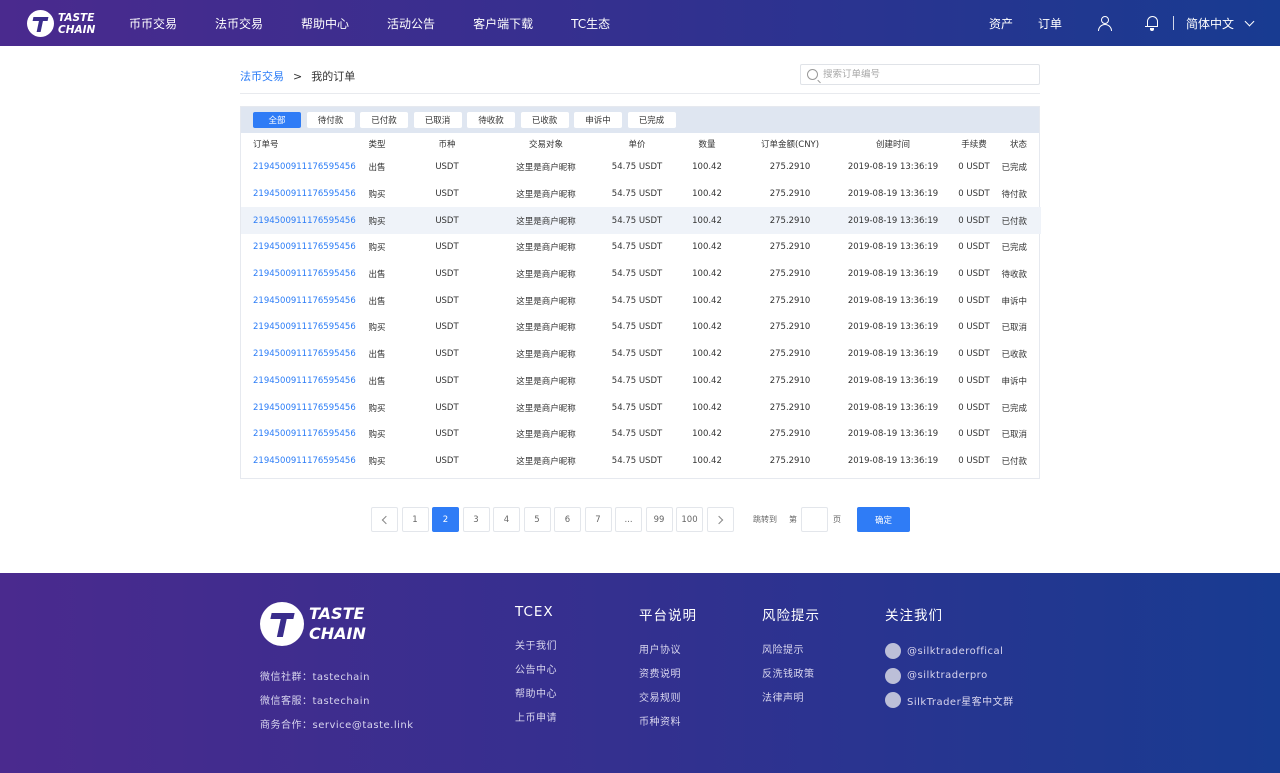 This screenshot has height=773, width=1280. I want to click on footer-link-about: 关于我们, so click(536, 652).